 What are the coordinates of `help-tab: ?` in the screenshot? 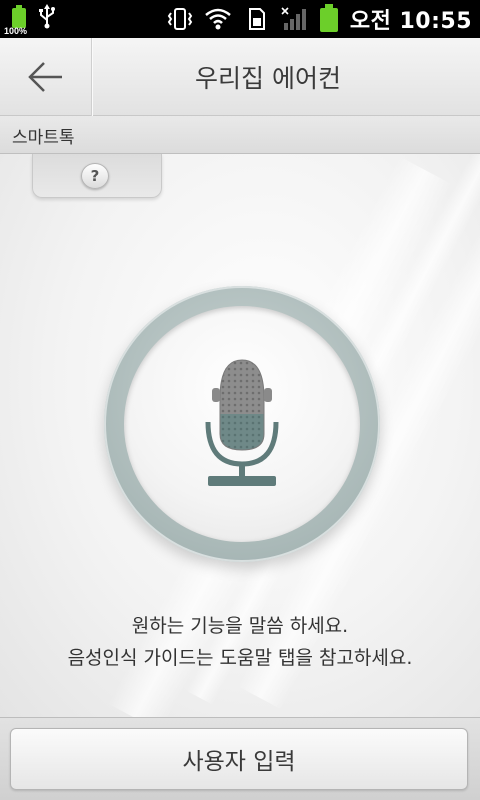 It's located at (97, 176).